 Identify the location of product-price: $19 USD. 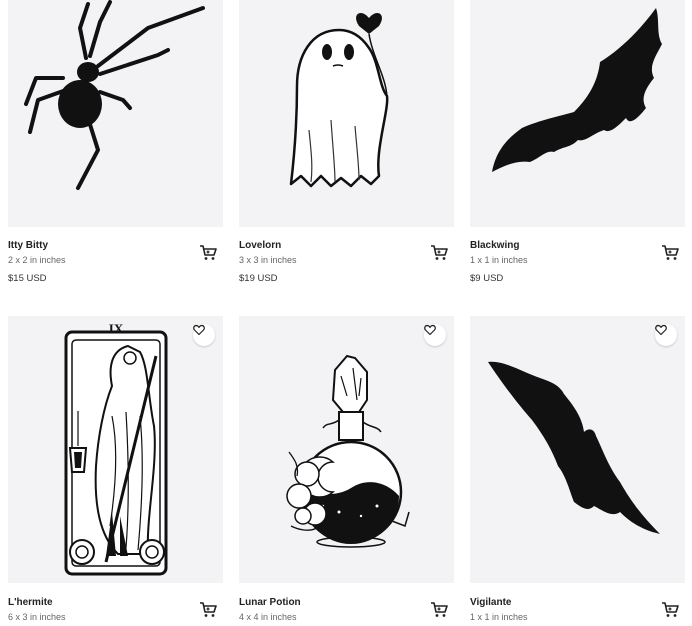
(258, 278).